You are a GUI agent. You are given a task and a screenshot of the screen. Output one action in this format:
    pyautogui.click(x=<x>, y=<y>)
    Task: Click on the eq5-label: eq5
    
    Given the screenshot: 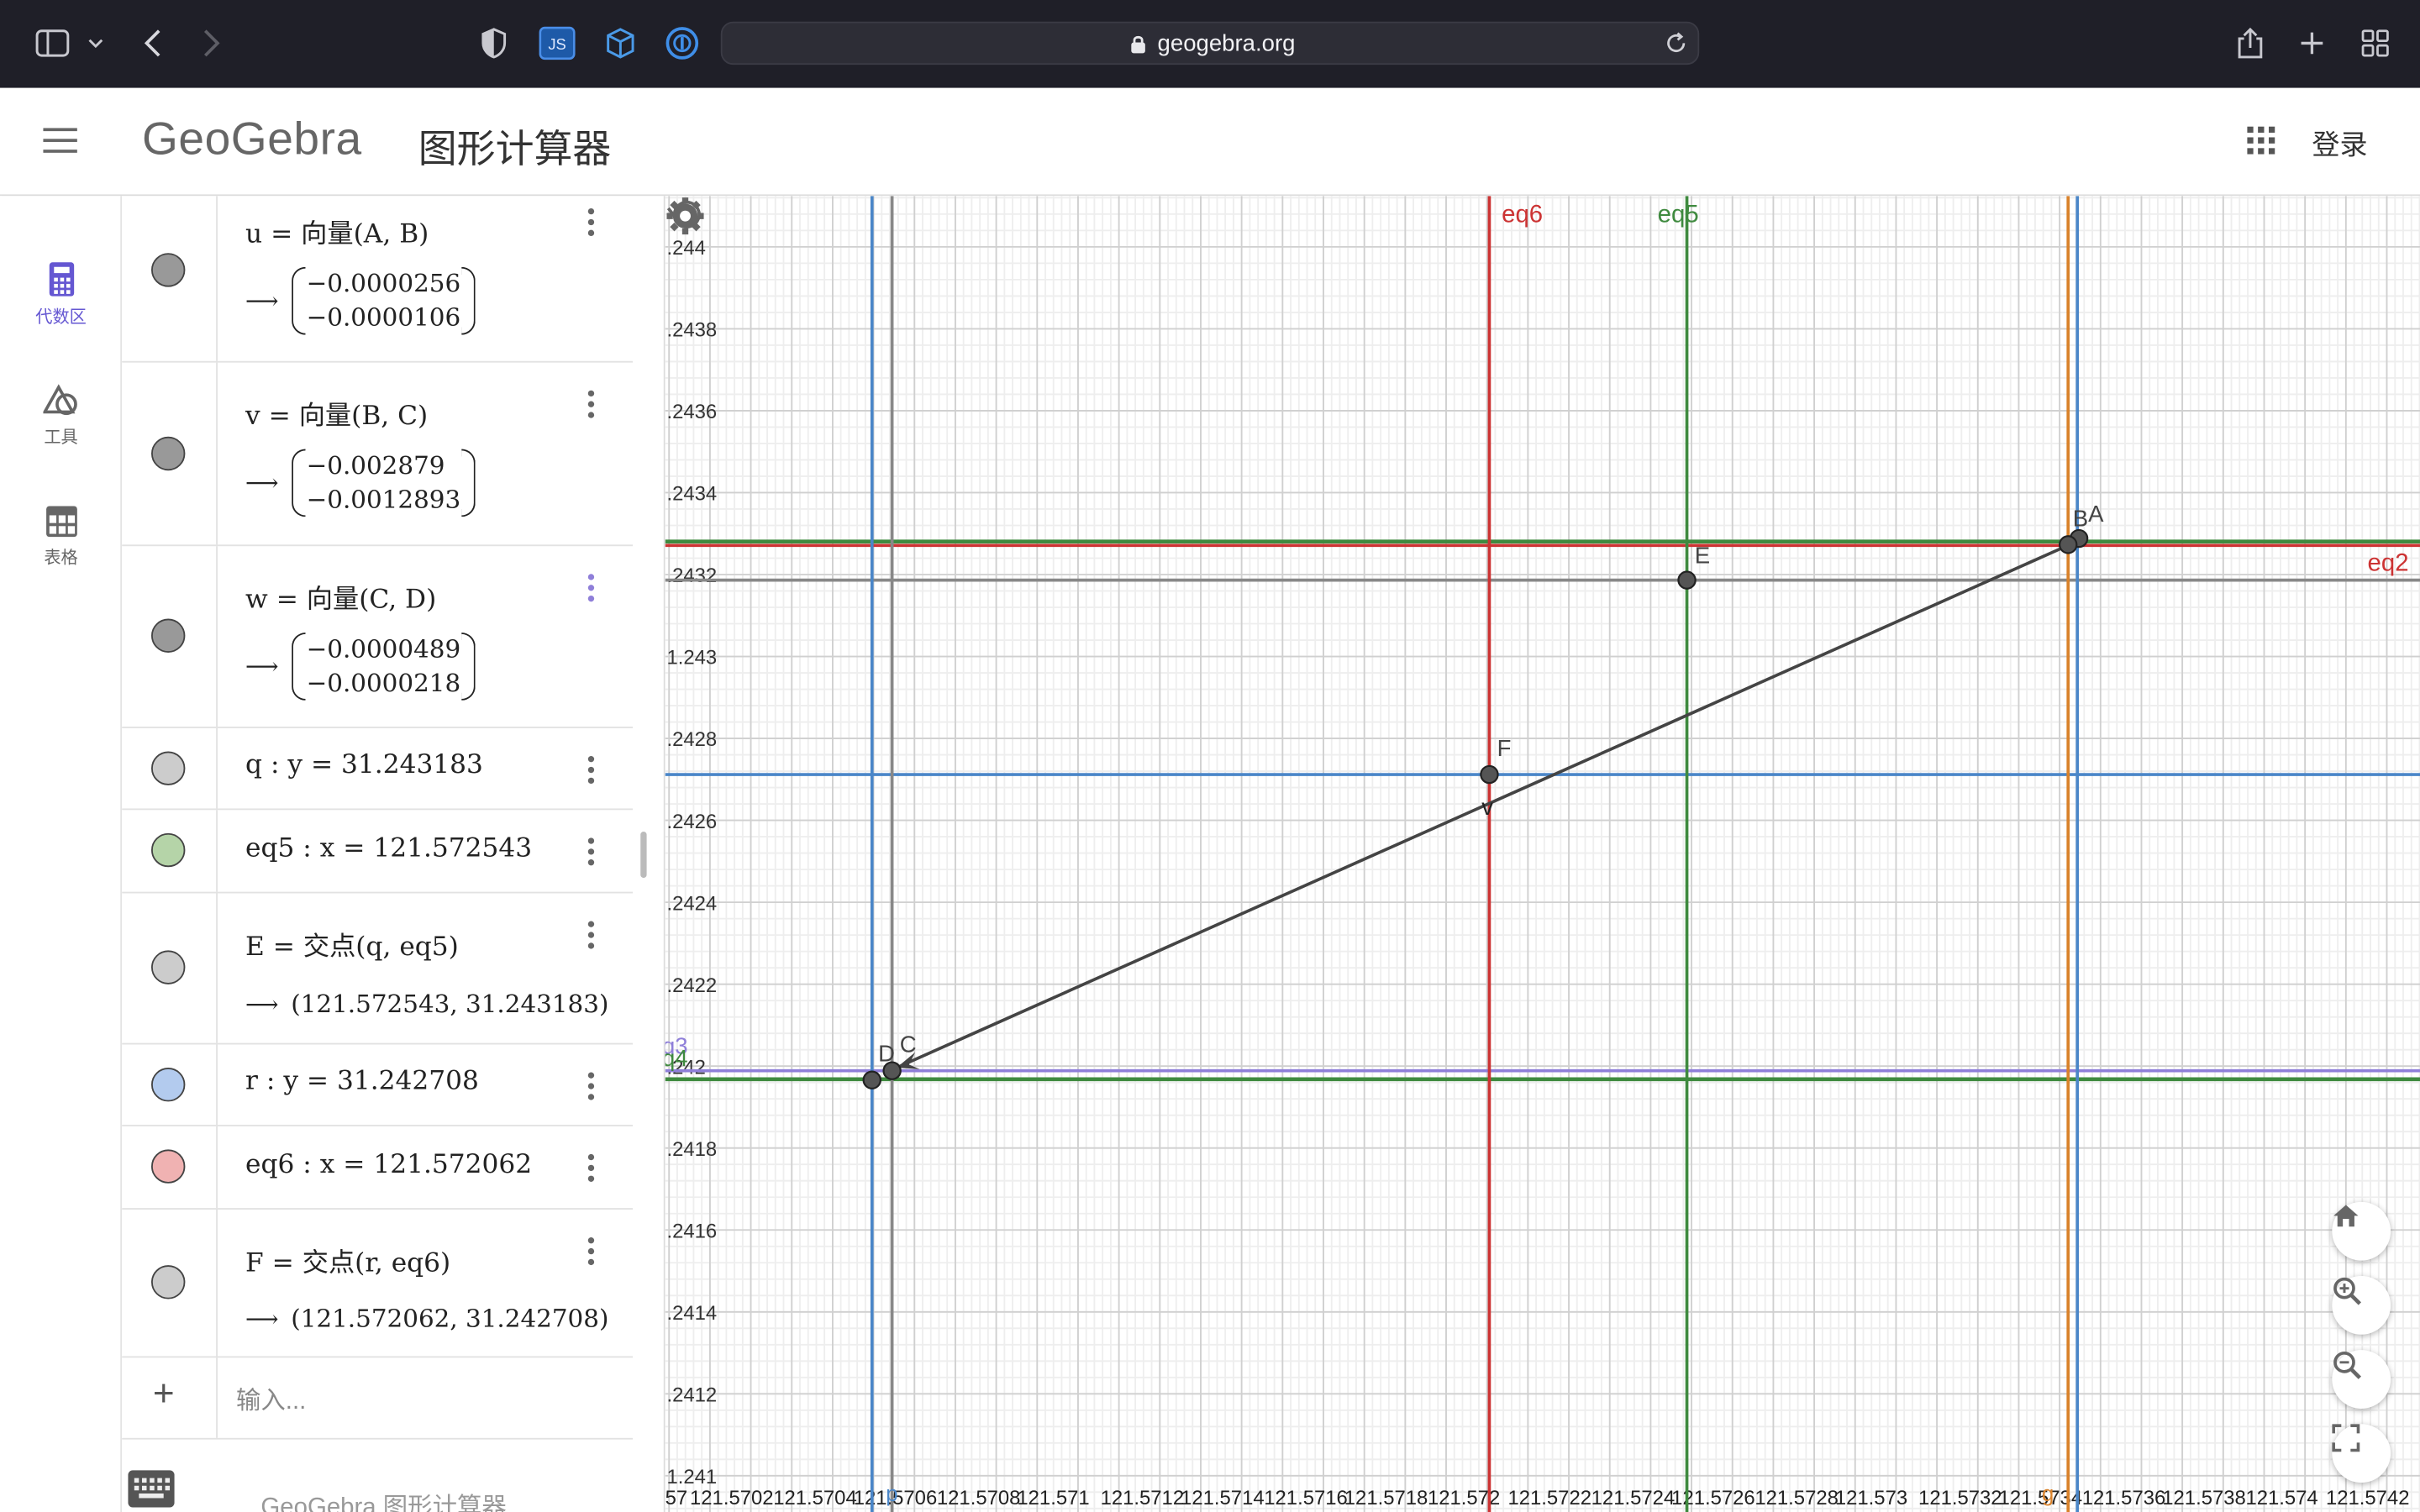 What is the action you would take?
    pyautogui.click(x=1679, y=214)
    